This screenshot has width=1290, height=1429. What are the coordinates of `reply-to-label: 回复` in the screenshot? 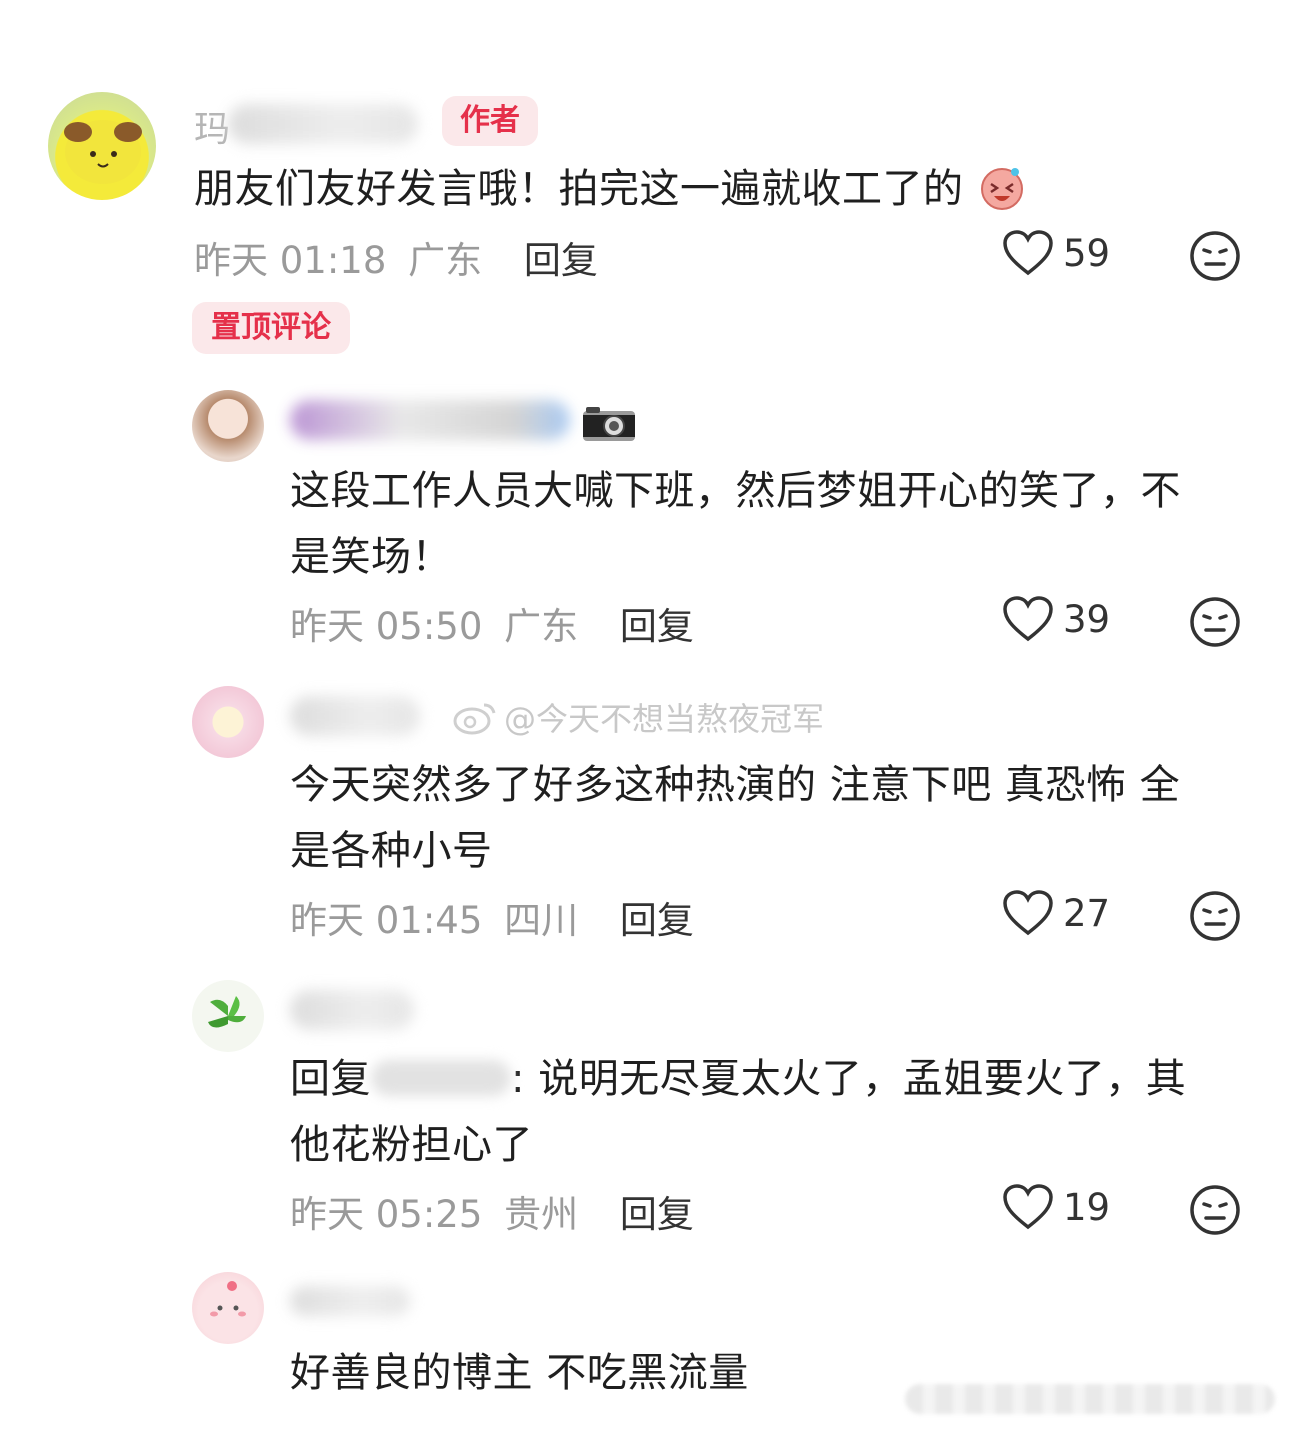 It's located at (330, 1079).